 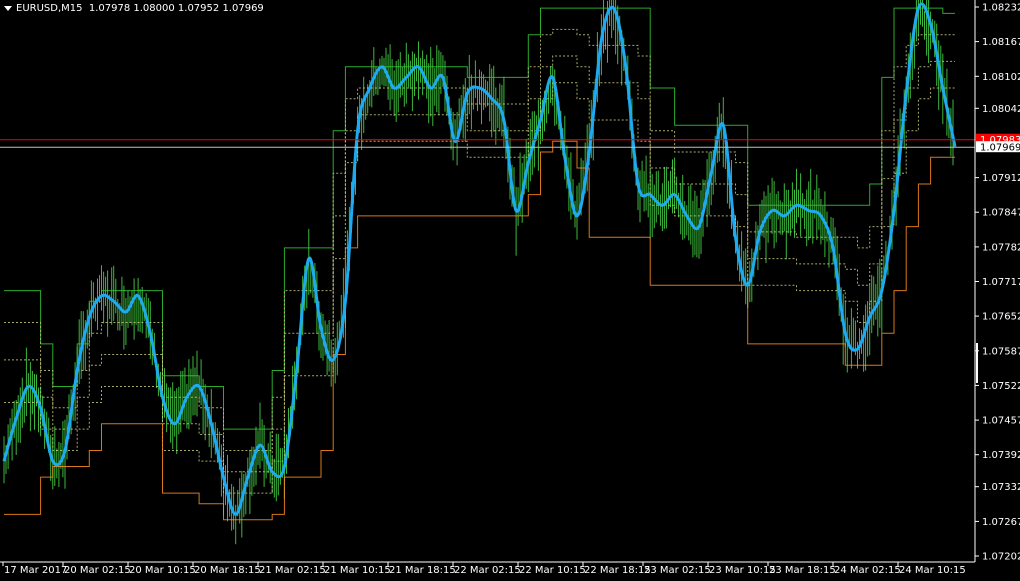 What do you see at coordinates (1001, 487) in the screenshot?
I see `y-tick-label: 1.07332` at bounding box center [1001, 487].